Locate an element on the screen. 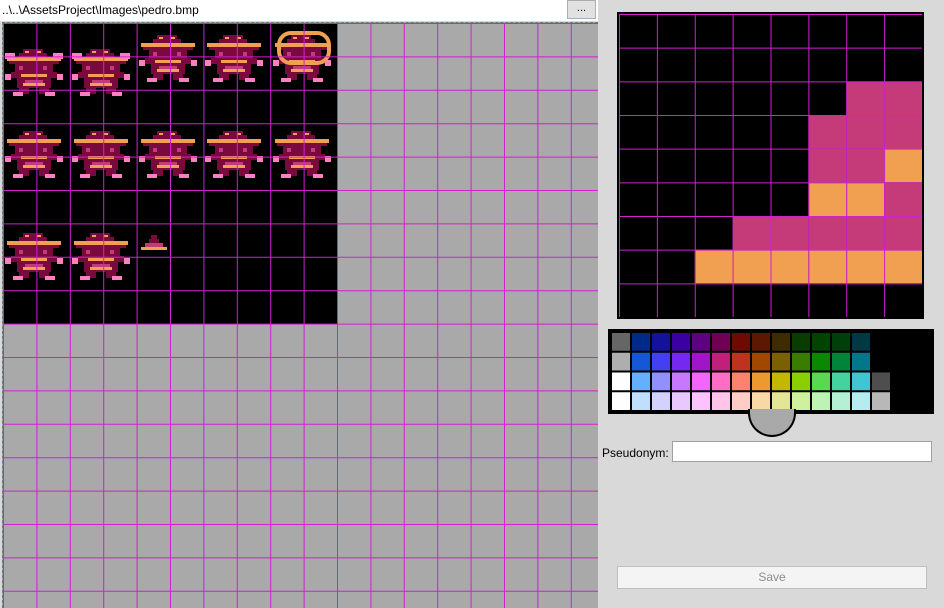  pseudonym-input is located at coordinates (802, 451).